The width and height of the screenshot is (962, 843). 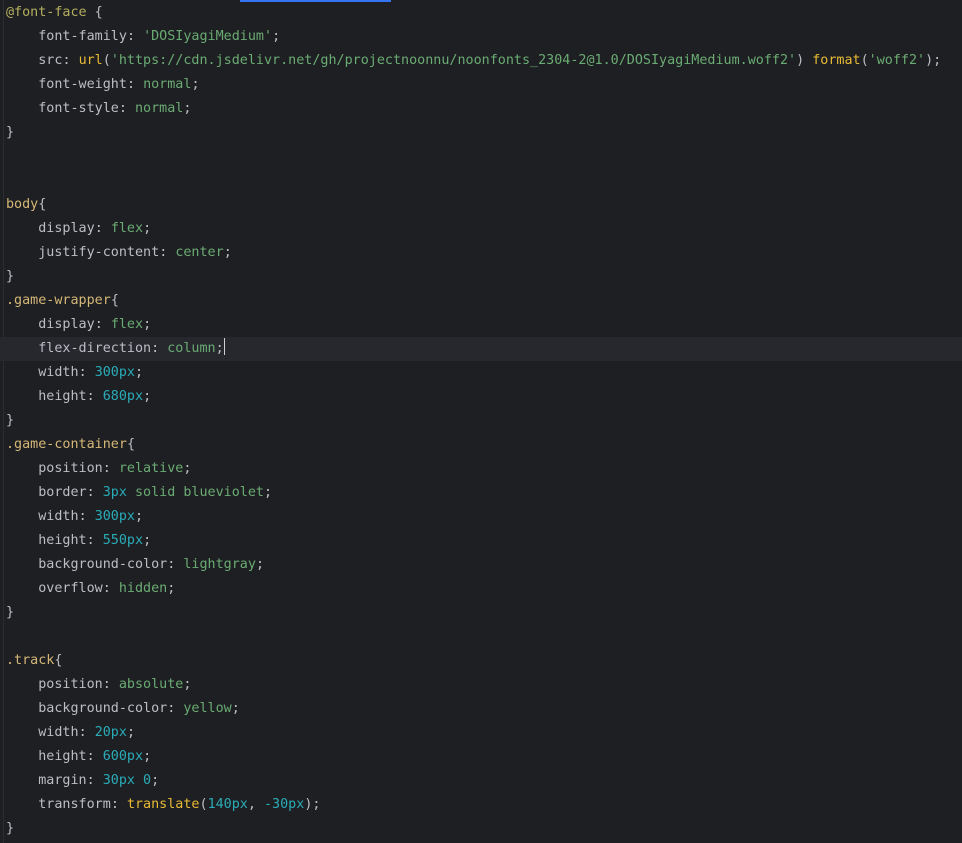 What do you see at coordinates (481, 253) in the screenshot?
I see `code-line: justify-content: center;` at bounding box center [481, 253].